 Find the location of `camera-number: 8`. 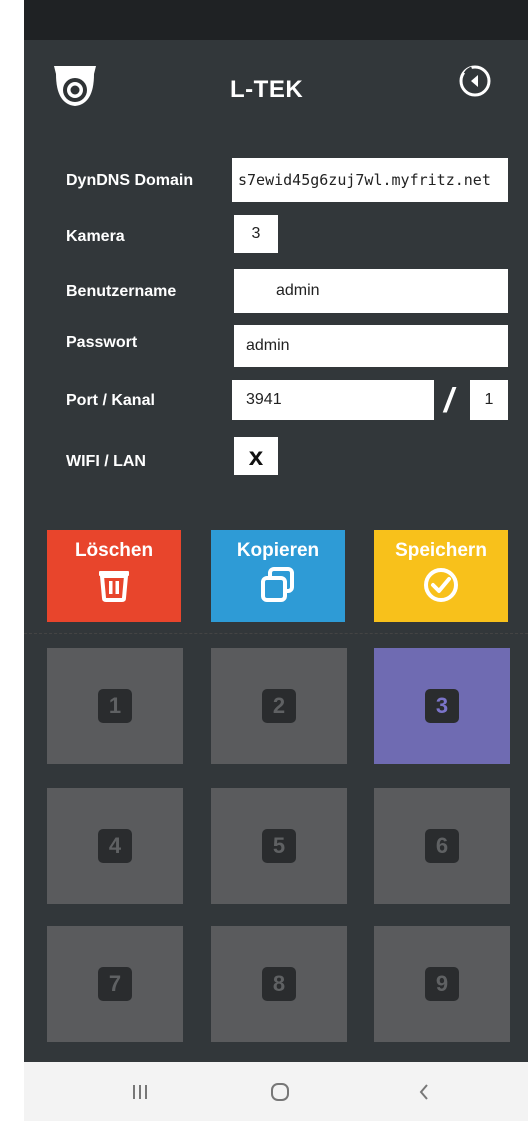

camera-number: 8 is located at coordinates (279, 984).